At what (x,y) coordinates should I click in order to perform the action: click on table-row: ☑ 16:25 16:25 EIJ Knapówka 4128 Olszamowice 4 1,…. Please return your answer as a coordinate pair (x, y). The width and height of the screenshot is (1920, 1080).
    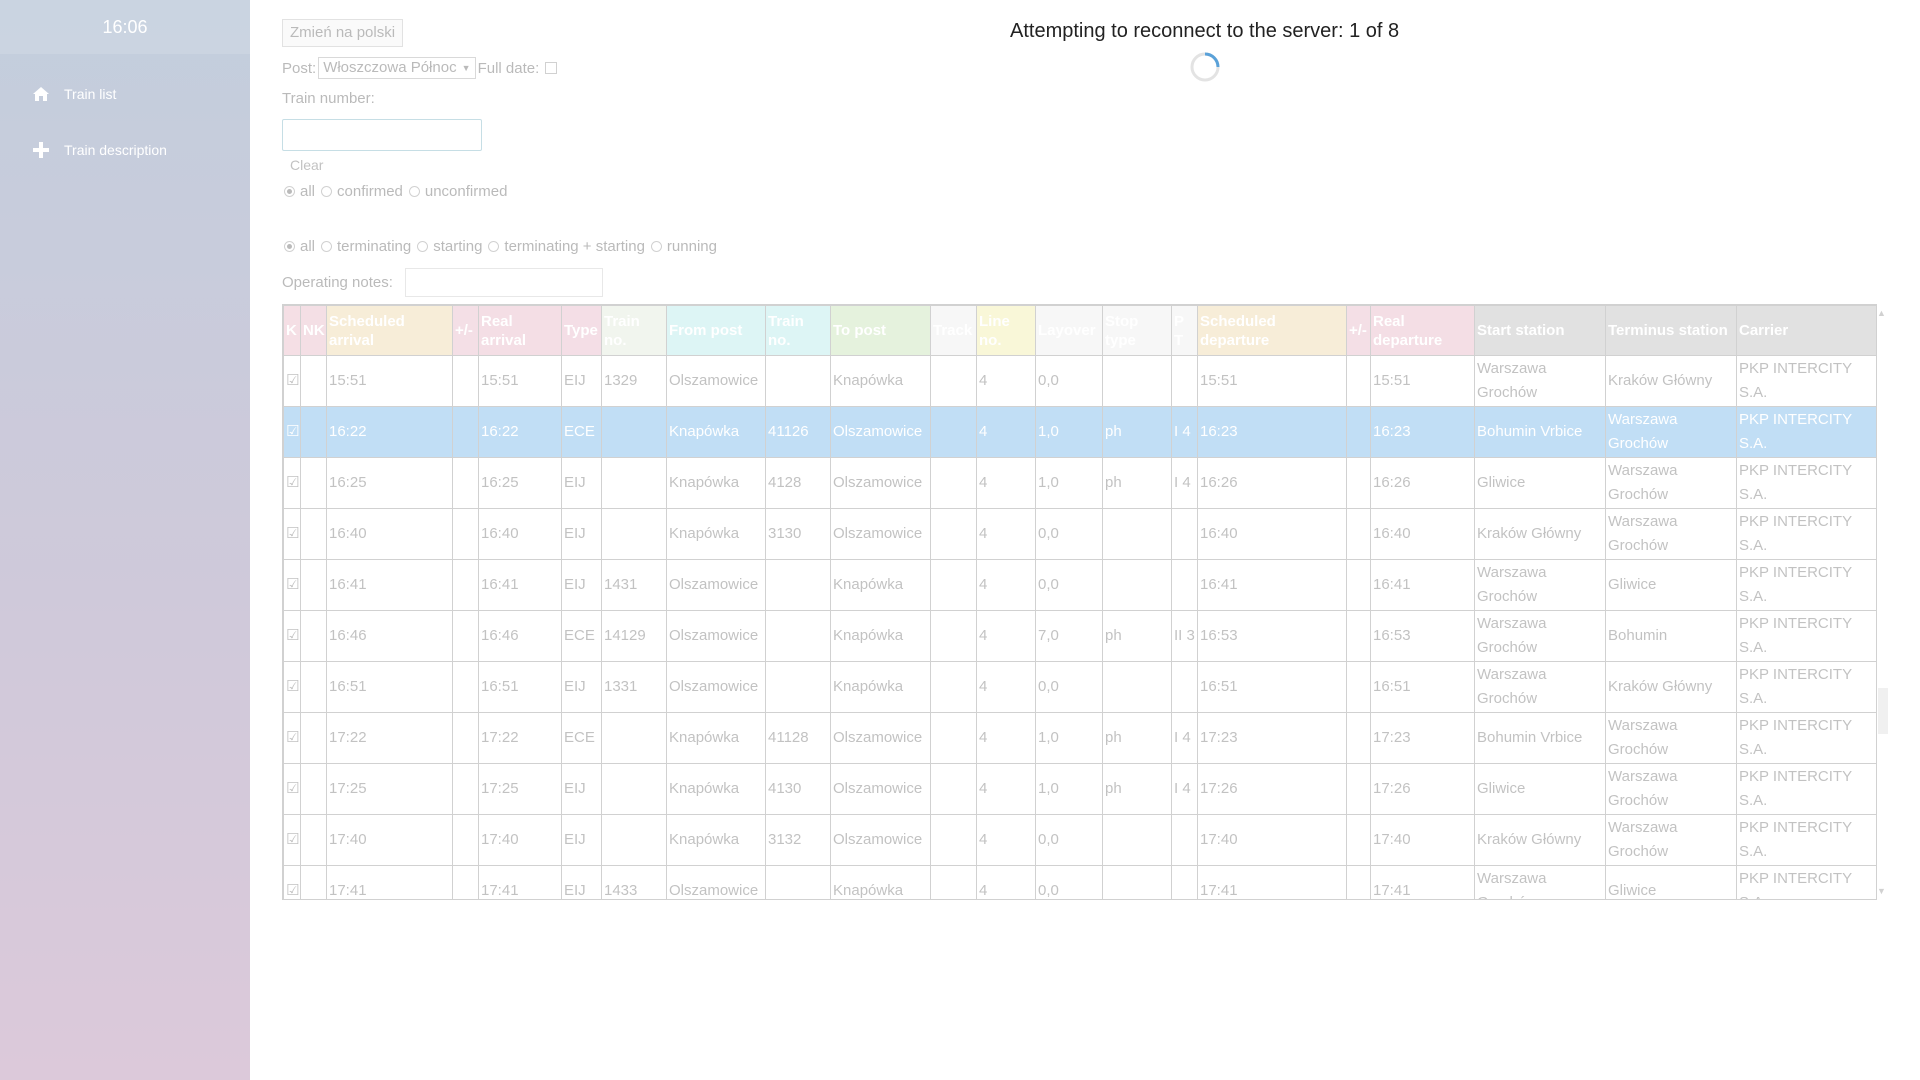
    Looking at the image, I should click on (1079, 483).